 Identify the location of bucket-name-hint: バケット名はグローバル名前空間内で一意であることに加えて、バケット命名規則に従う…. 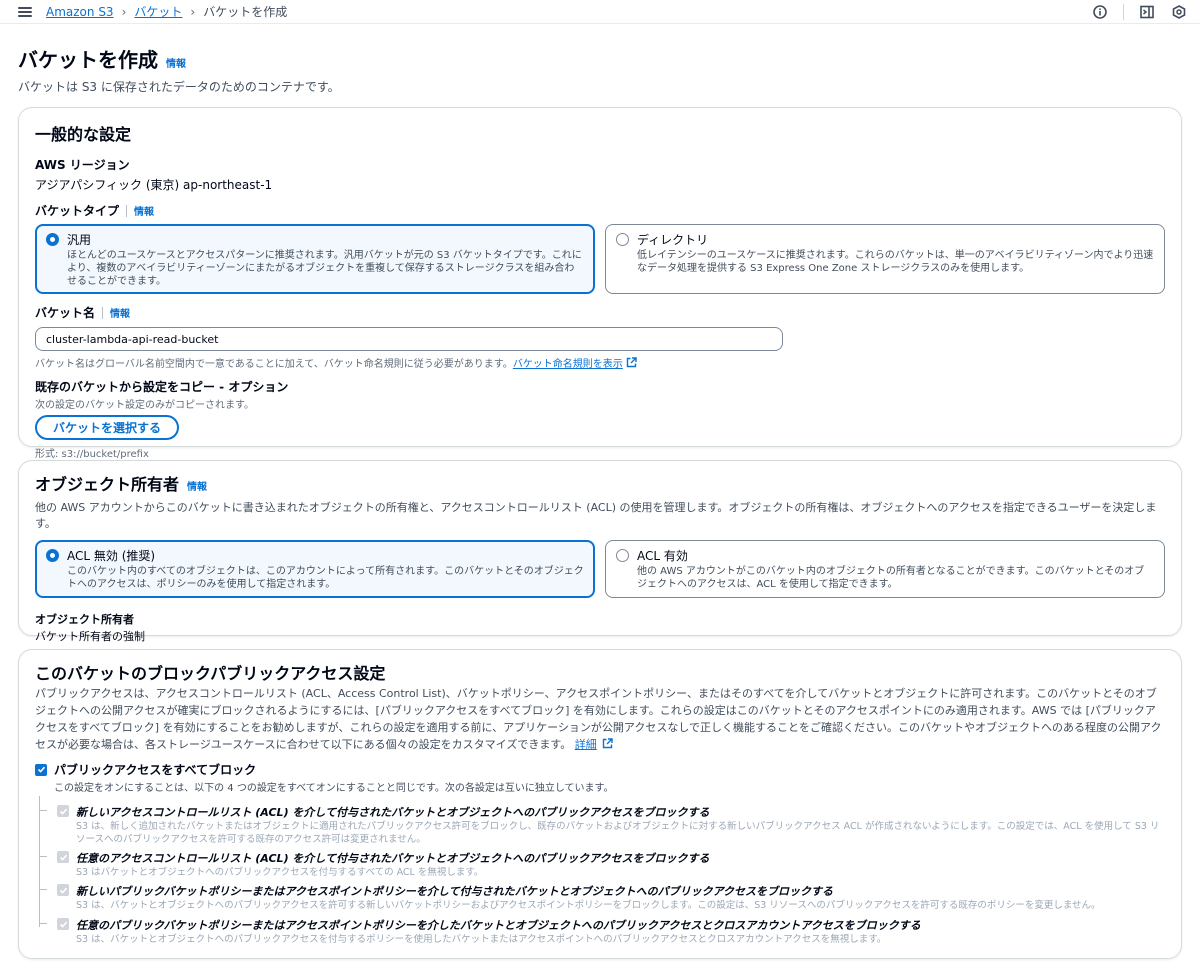
(274, 364).